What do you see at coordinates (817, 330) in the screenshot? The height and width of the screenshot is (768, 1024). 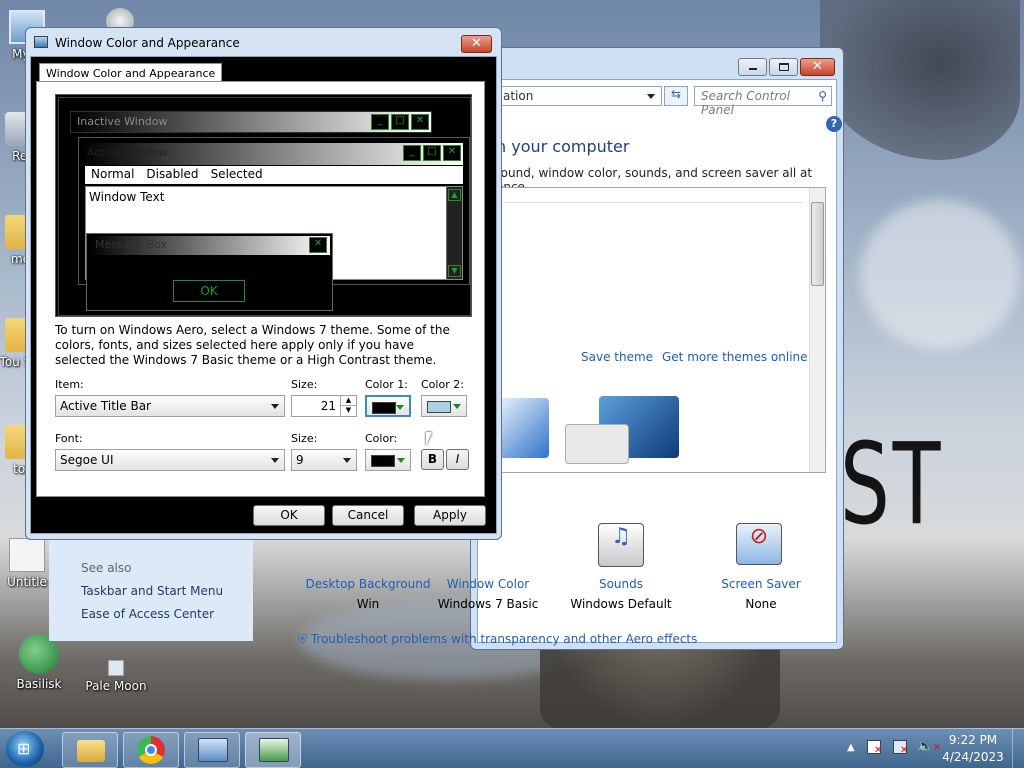 I see `themes-scrollbar` at bounding box center [817, 330].